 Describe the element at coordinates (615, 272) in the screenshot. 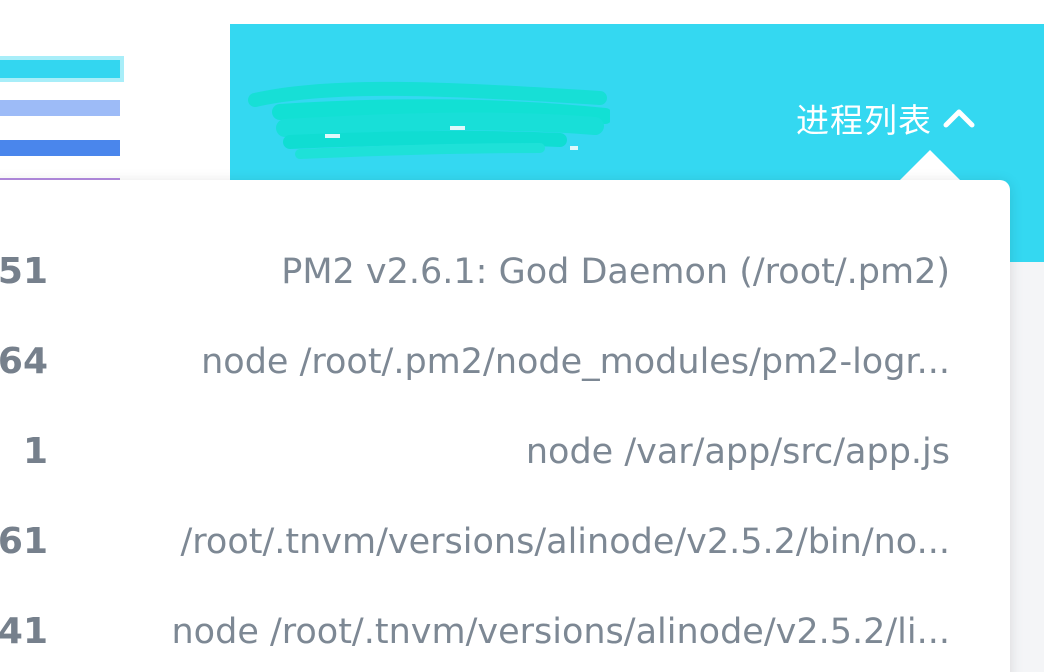

I see `process-command: PM2 v2.6.1: God Daemon (/root/.pm2)` at that location.